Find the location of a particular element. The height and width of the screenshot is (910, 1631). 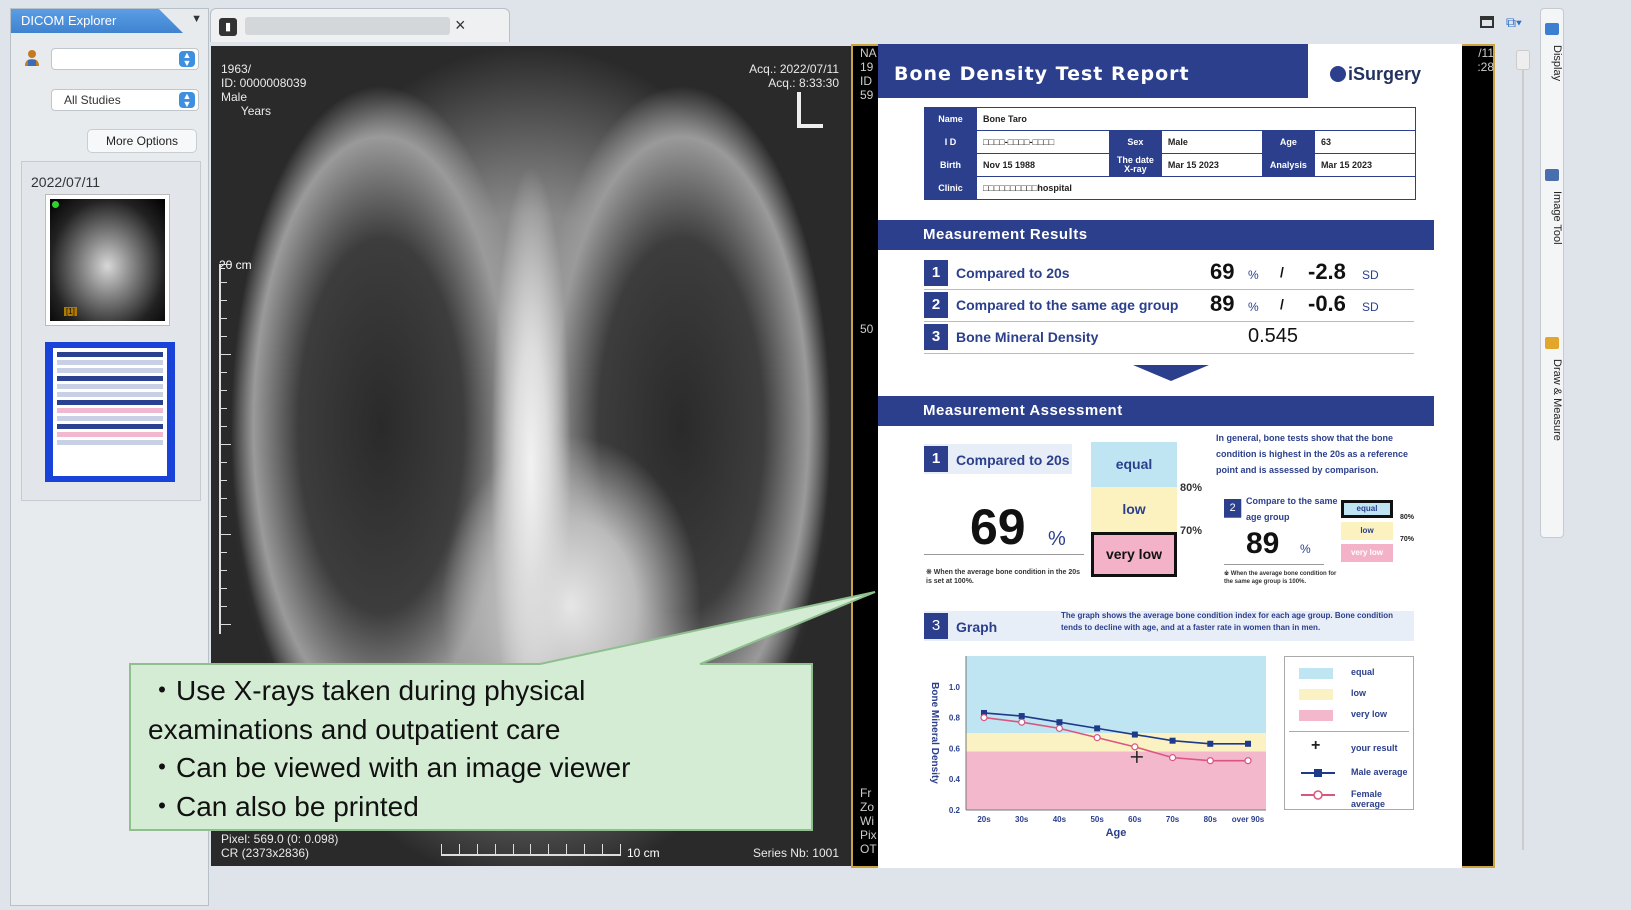

dicom-explorer-tab: DICOM Explorer is located at coordinates (97, 21).